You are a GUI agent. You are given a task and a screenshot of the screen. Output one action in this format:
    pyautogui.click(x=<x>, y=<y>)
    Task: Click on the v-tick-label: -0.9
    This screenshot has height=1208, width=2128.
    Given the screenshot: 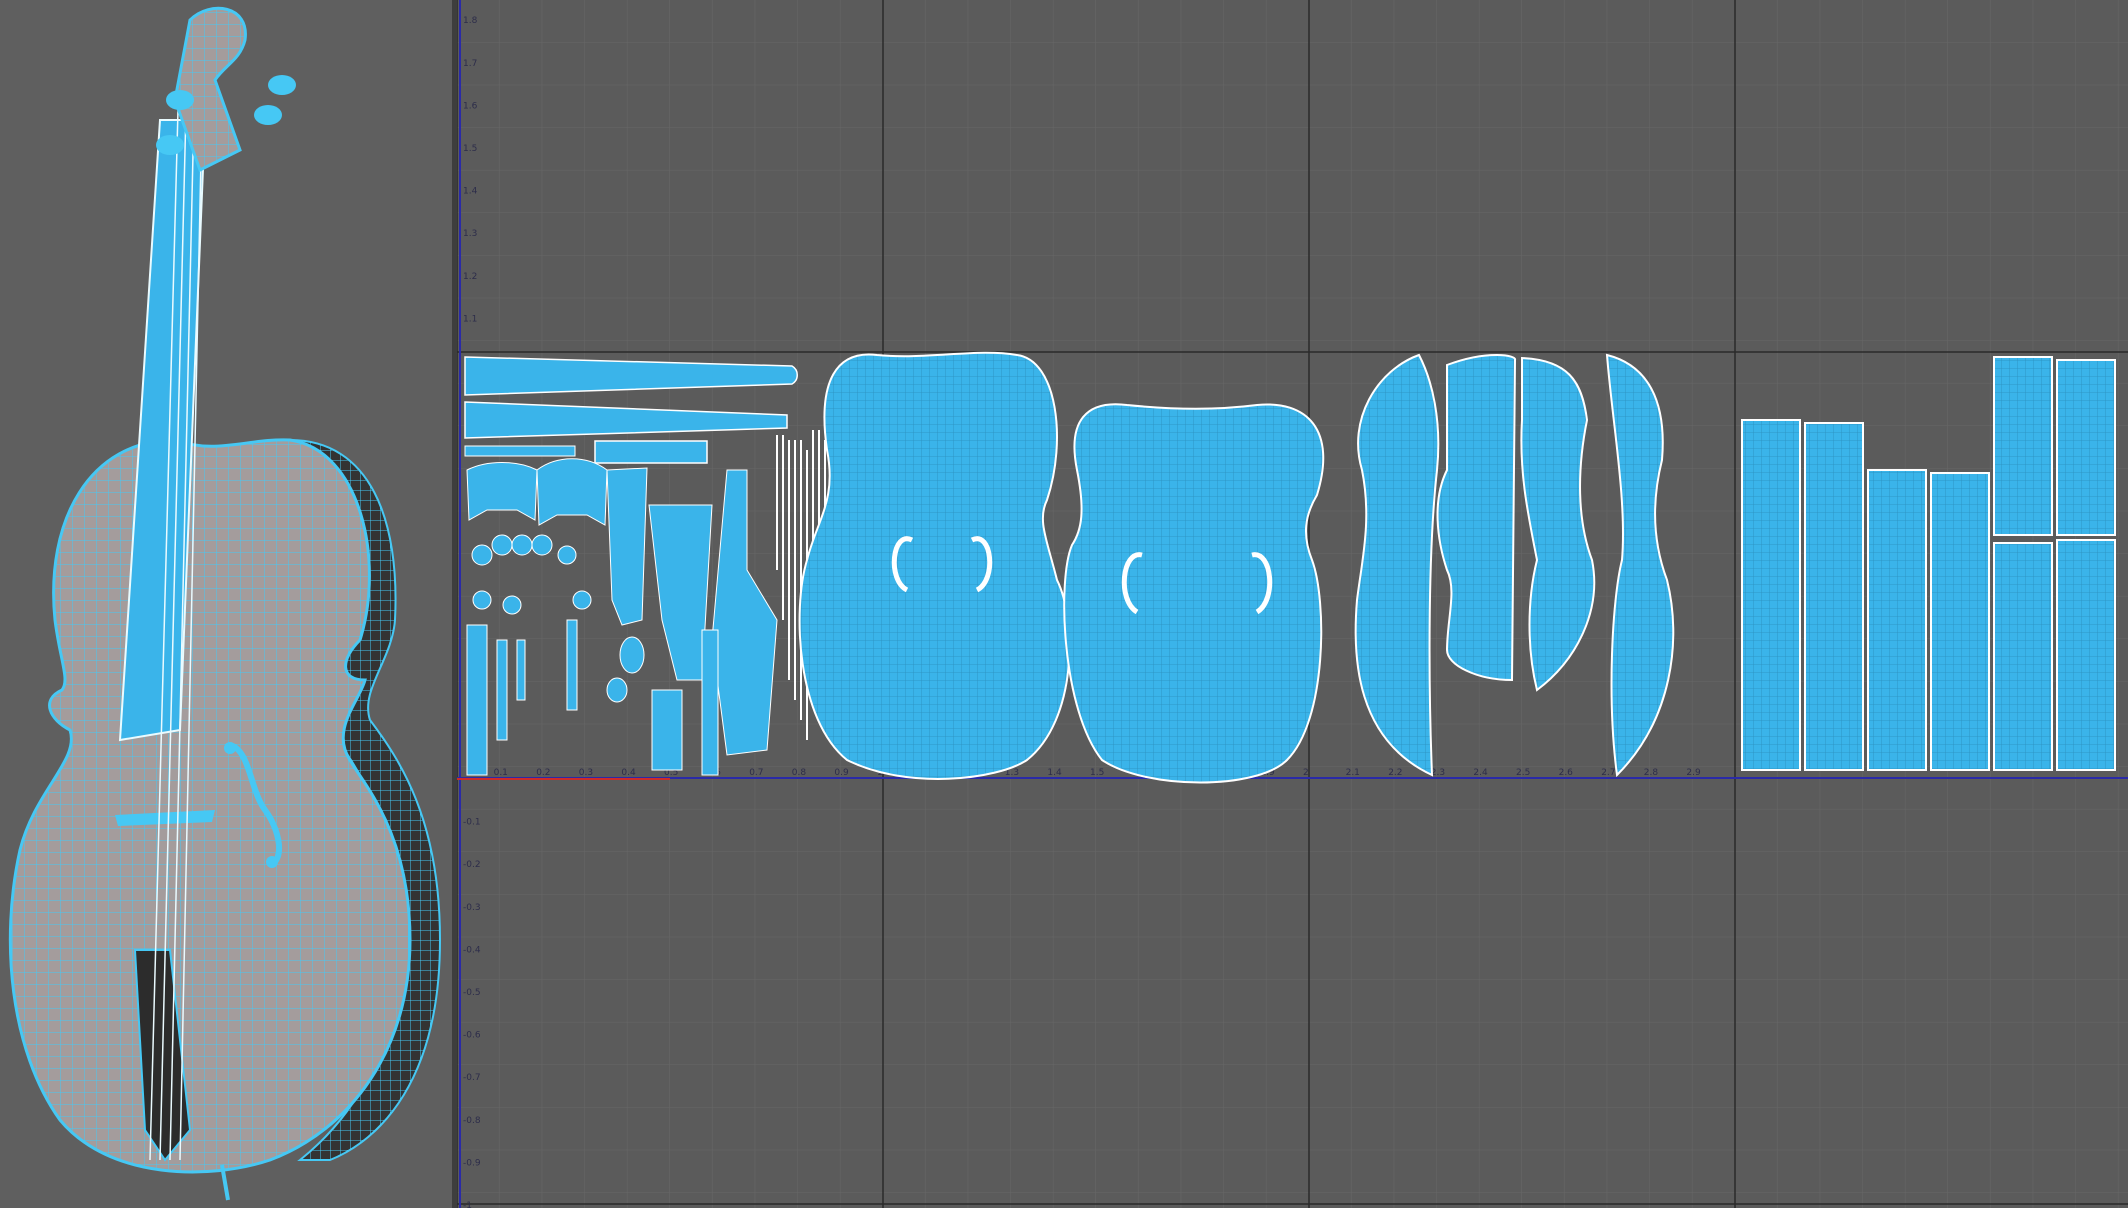 What is the action you would take?
    pyautogui.click(x=472, y=1163)
    